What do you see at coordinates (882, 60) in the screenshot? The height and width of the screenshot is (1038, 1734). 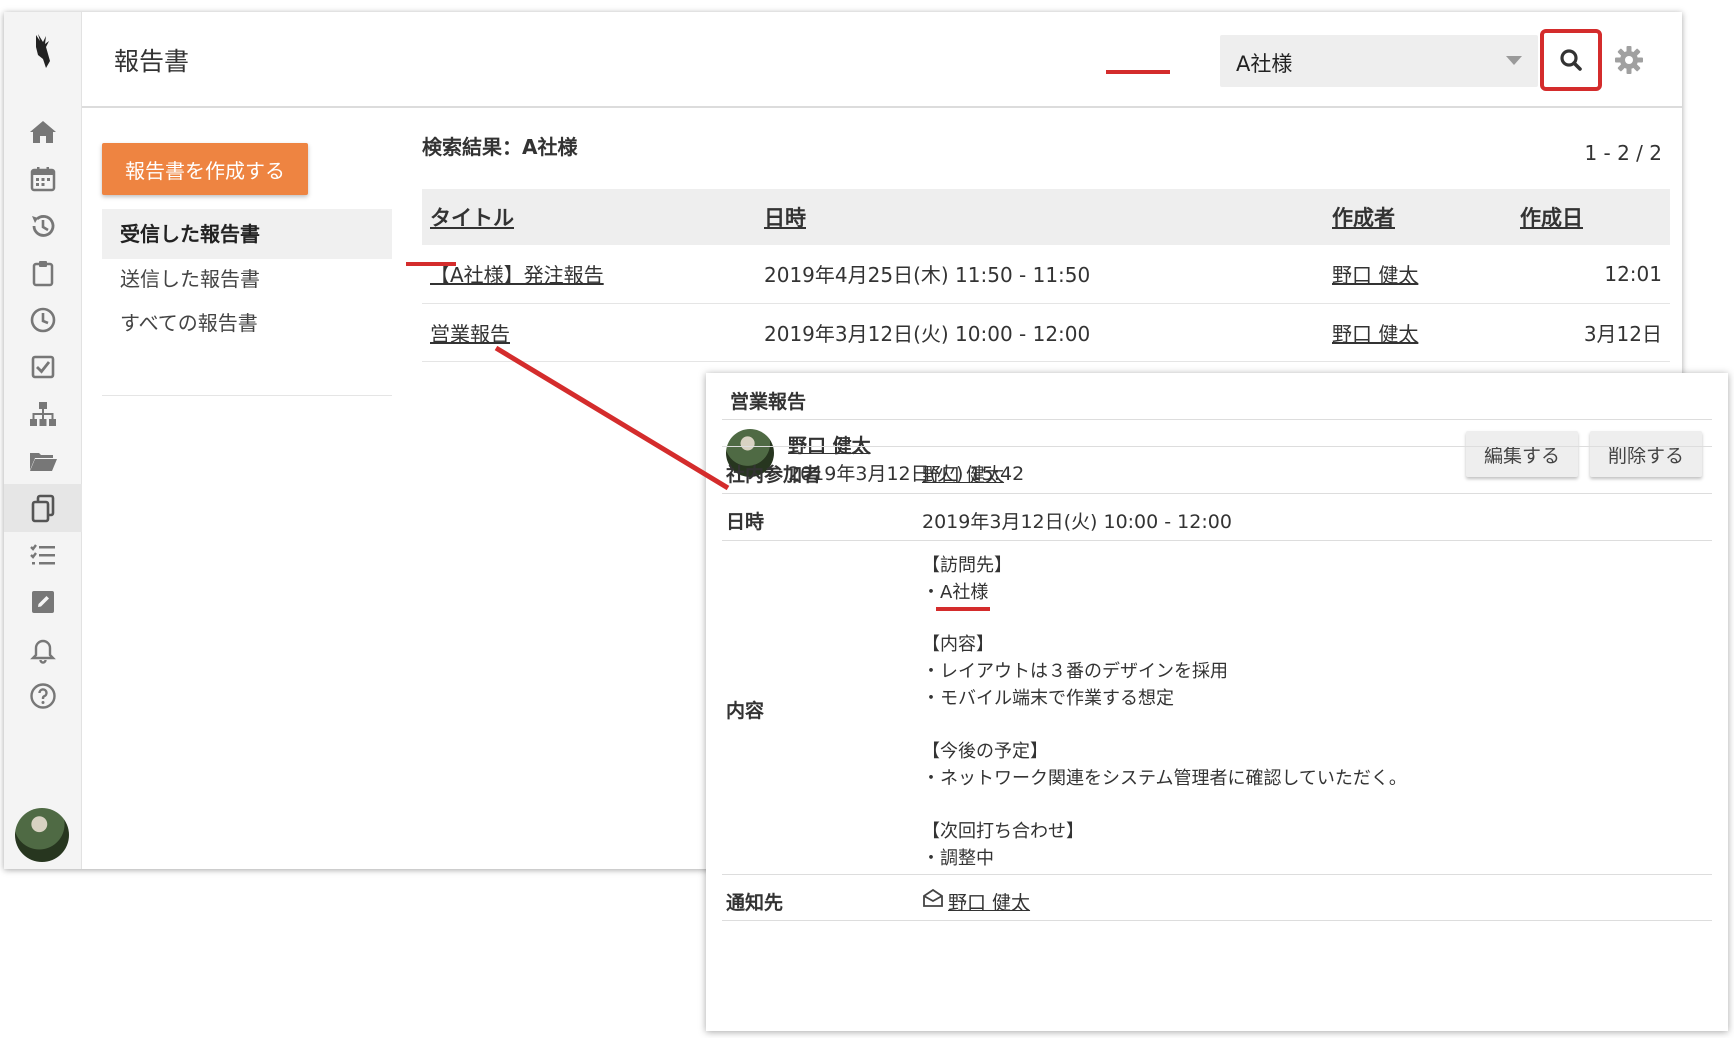 I see `header-bar: 報告書 A社様` at bounding box center [882, 60].